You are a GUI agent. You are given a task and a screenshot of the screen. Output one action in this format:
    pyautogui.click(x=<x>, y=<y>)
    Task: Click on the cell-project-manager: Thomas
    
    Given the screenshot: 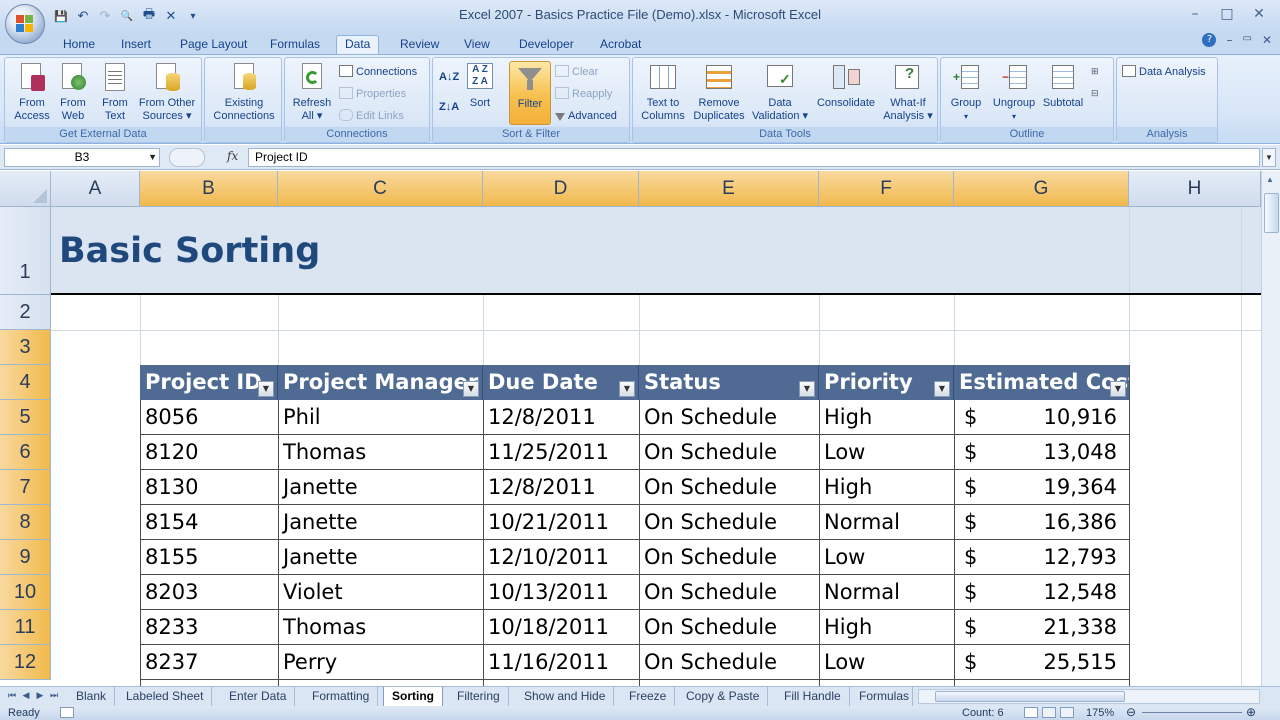 What is the action you would take?
    pyautogui.click(x=380, y=452)
    